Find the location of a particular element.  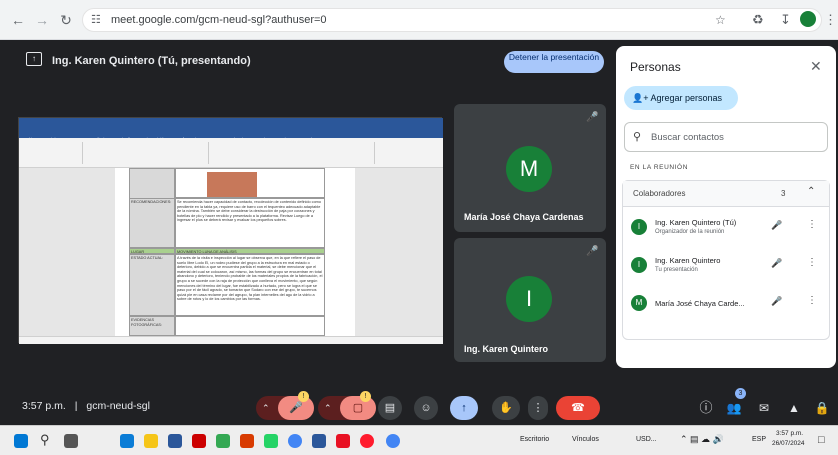

word-statusbar is located at coordinates (231, 340).